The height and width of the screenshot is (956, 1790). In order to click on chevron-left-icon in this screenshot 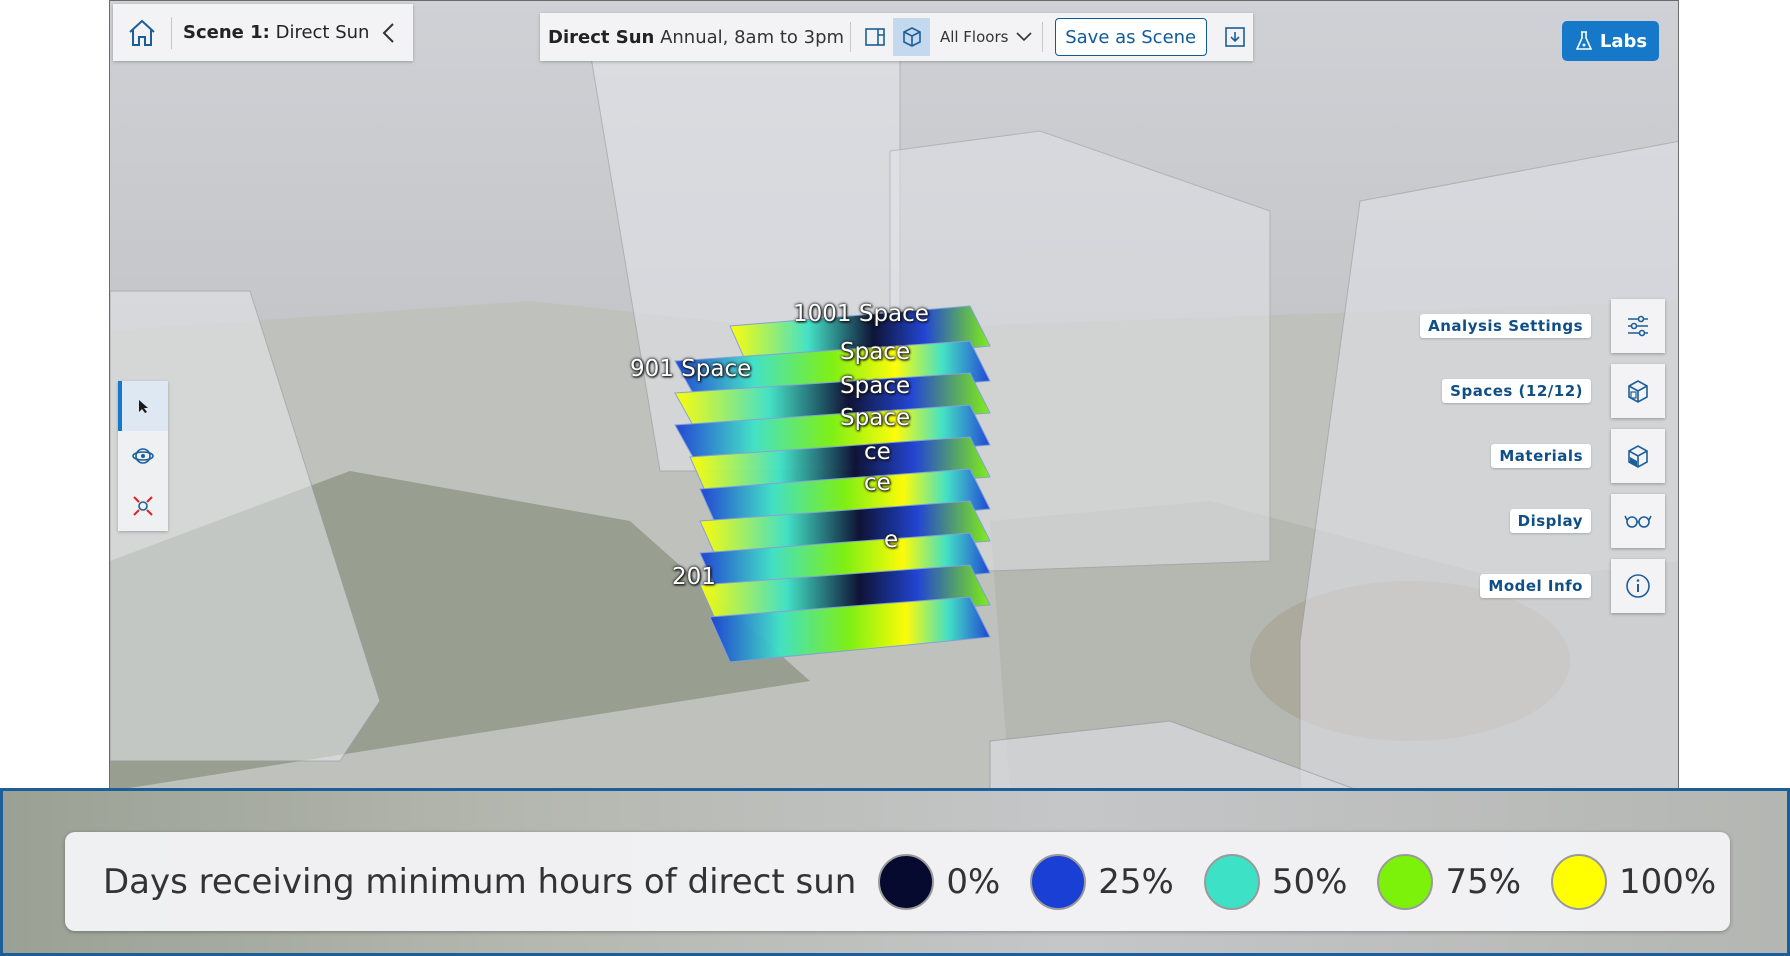, I will do `click(388, 32)`.